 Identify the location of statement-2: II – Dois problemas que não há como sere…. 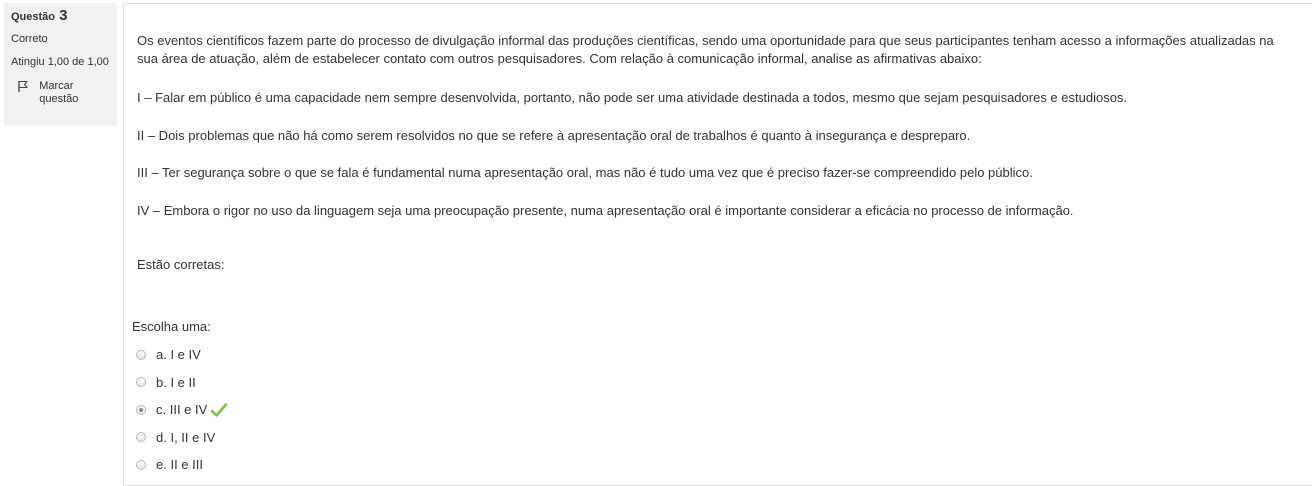
(554, 135).